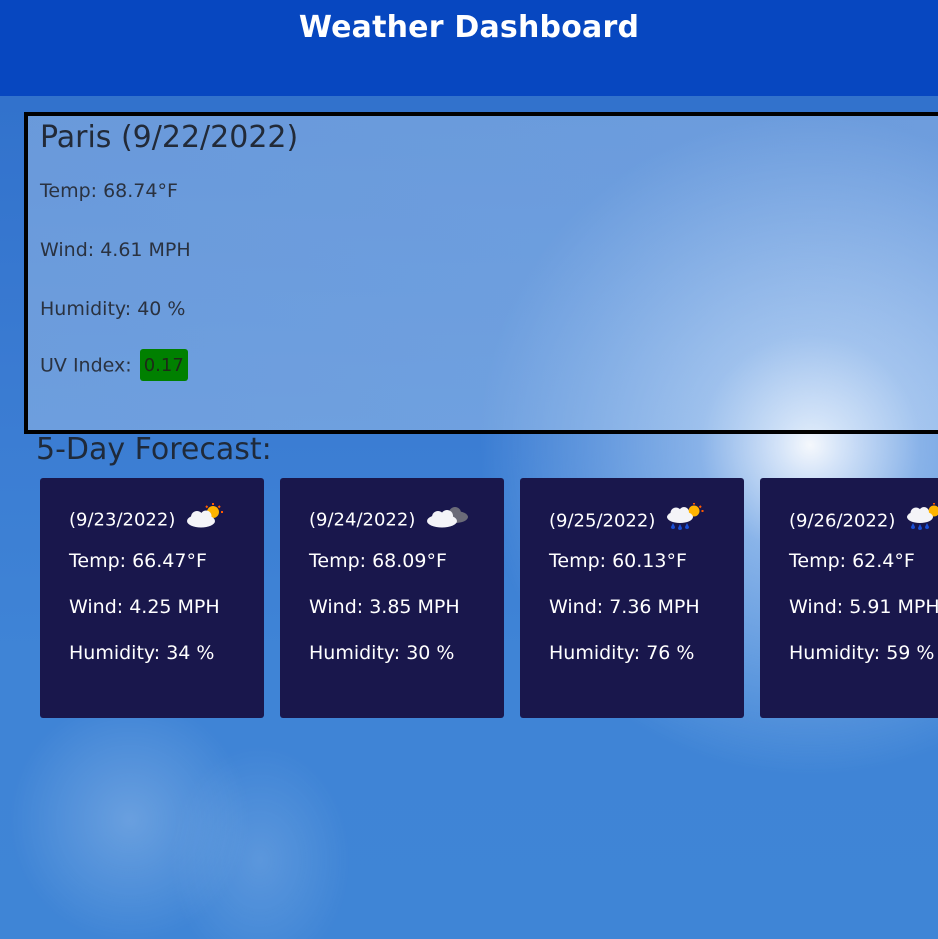 The image size is (938, 939). I want to click on forecast-wind: Wind: 3.85 MPH, so click(384, 607).